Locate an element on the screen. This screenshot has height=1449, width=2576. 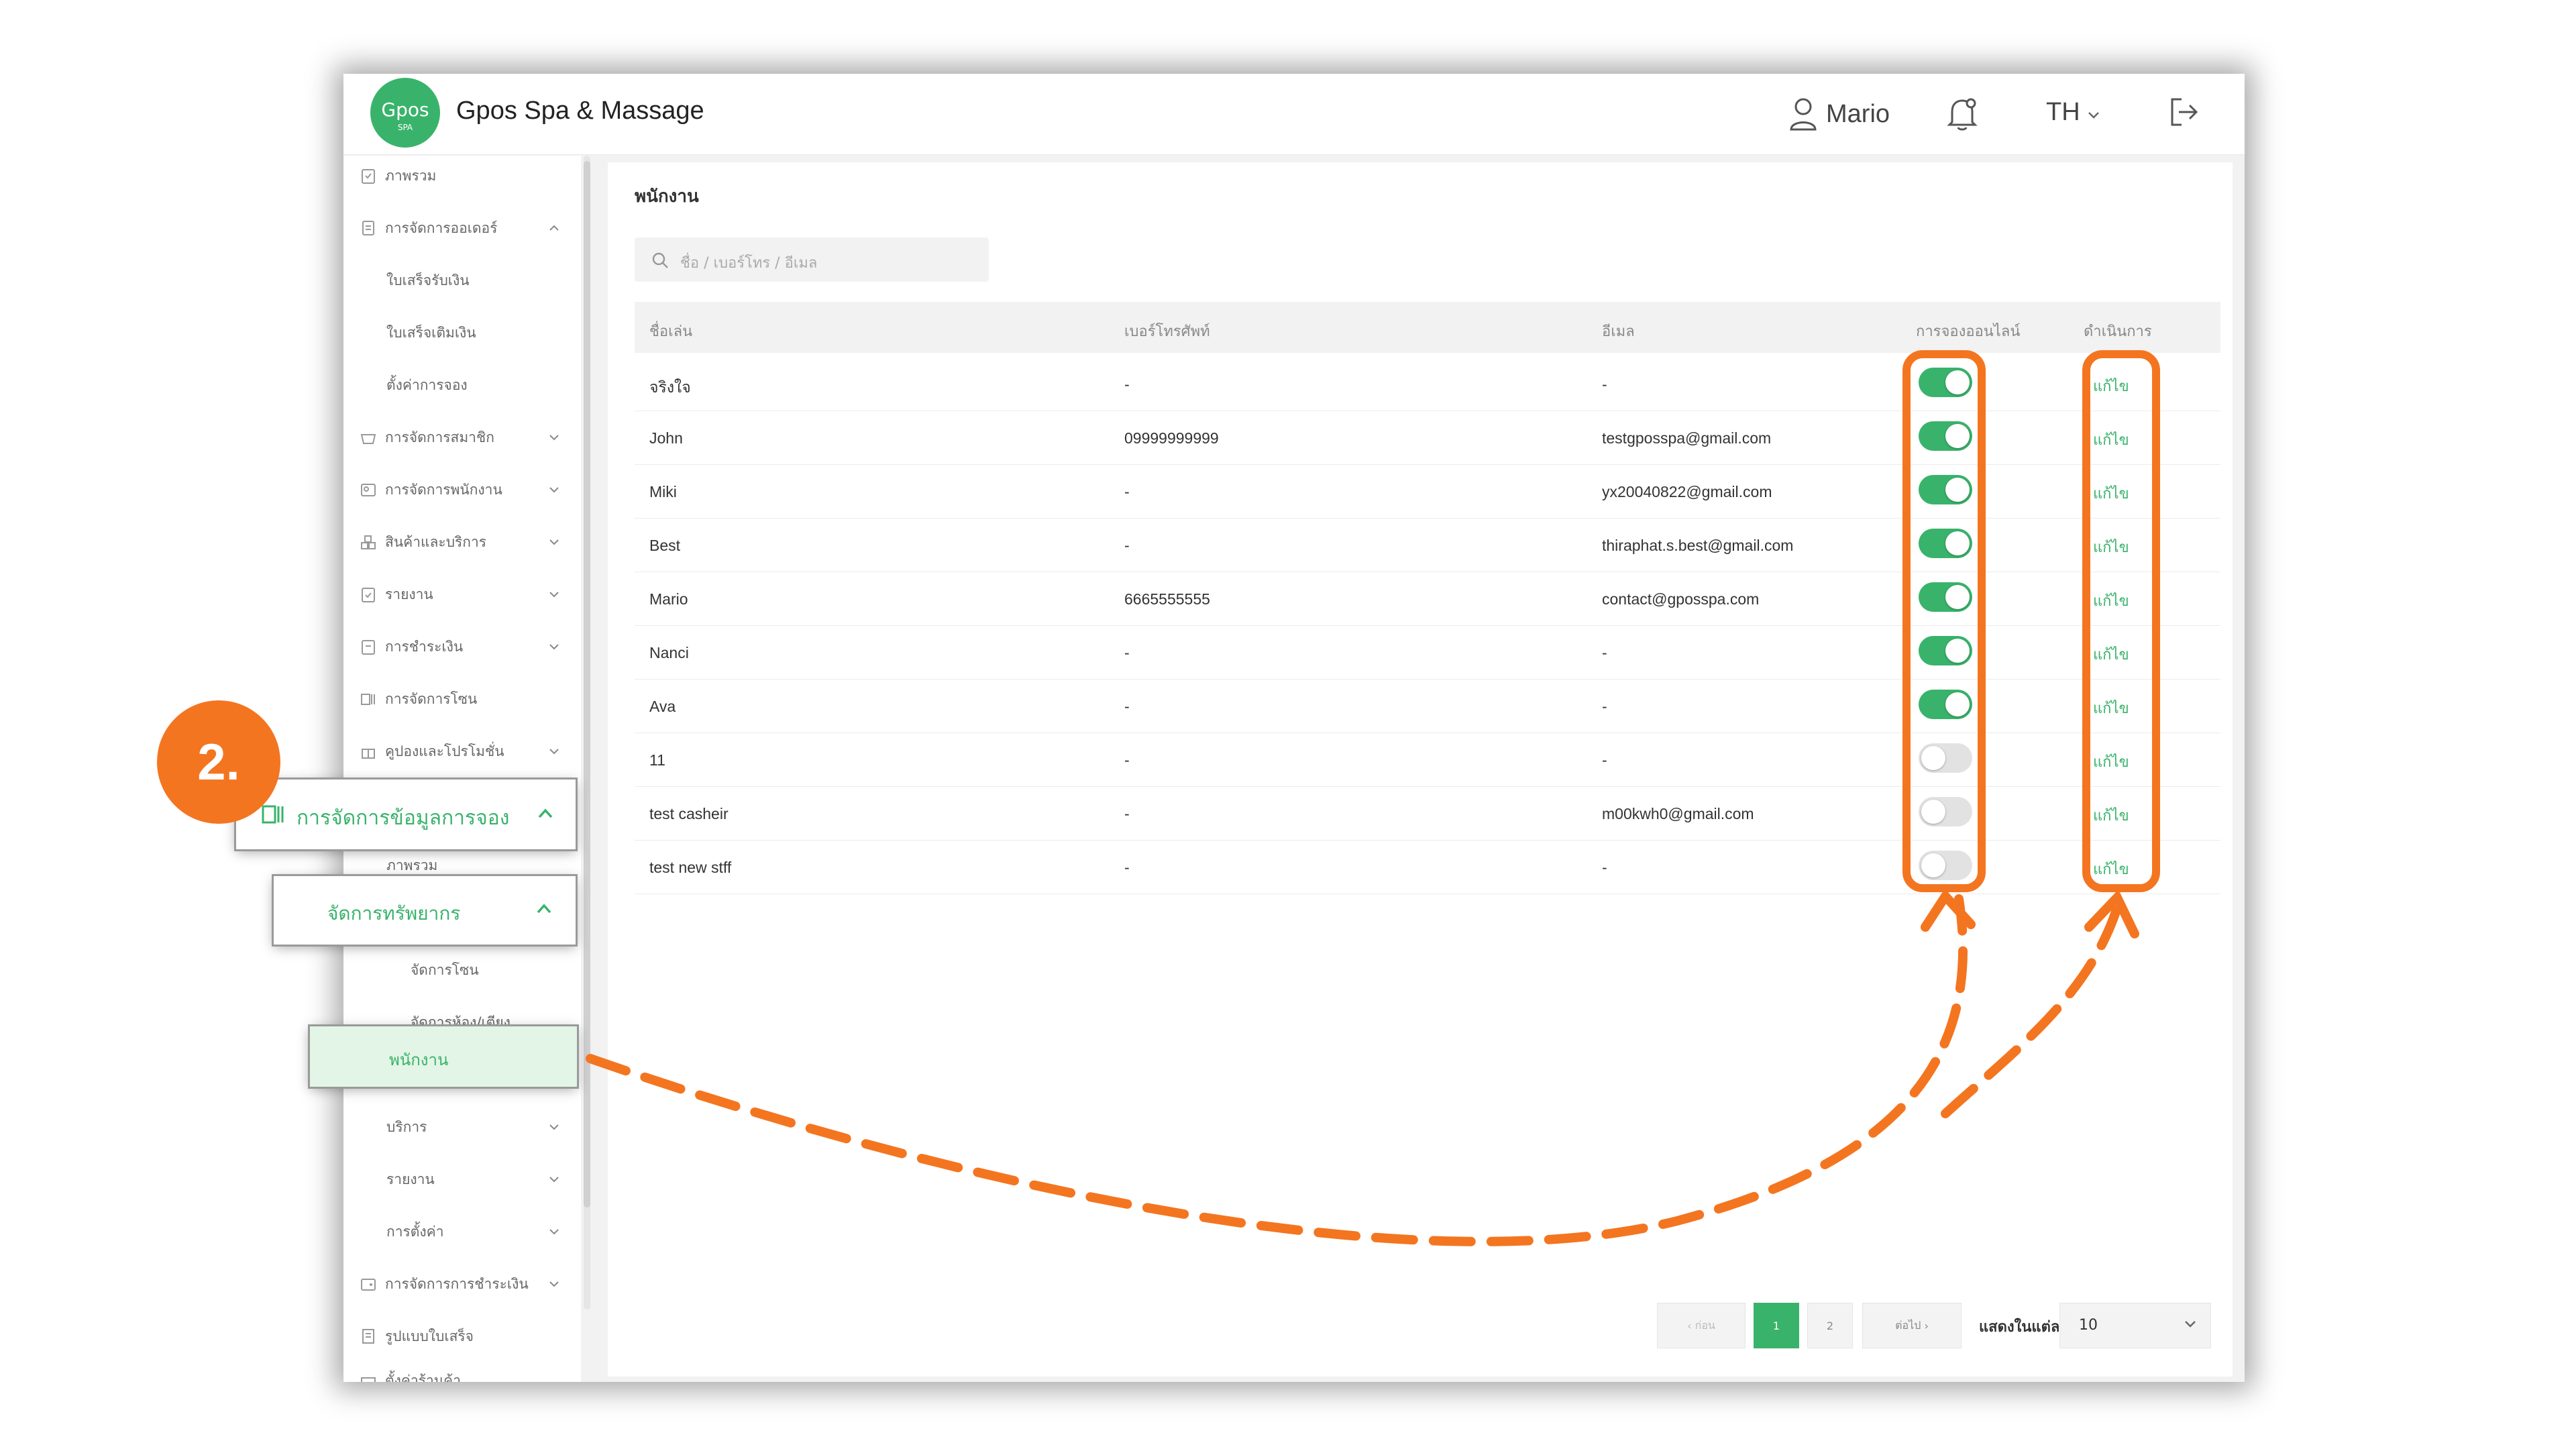
dashed-arrow-to-edit is located at coordinates (2033, 1006).